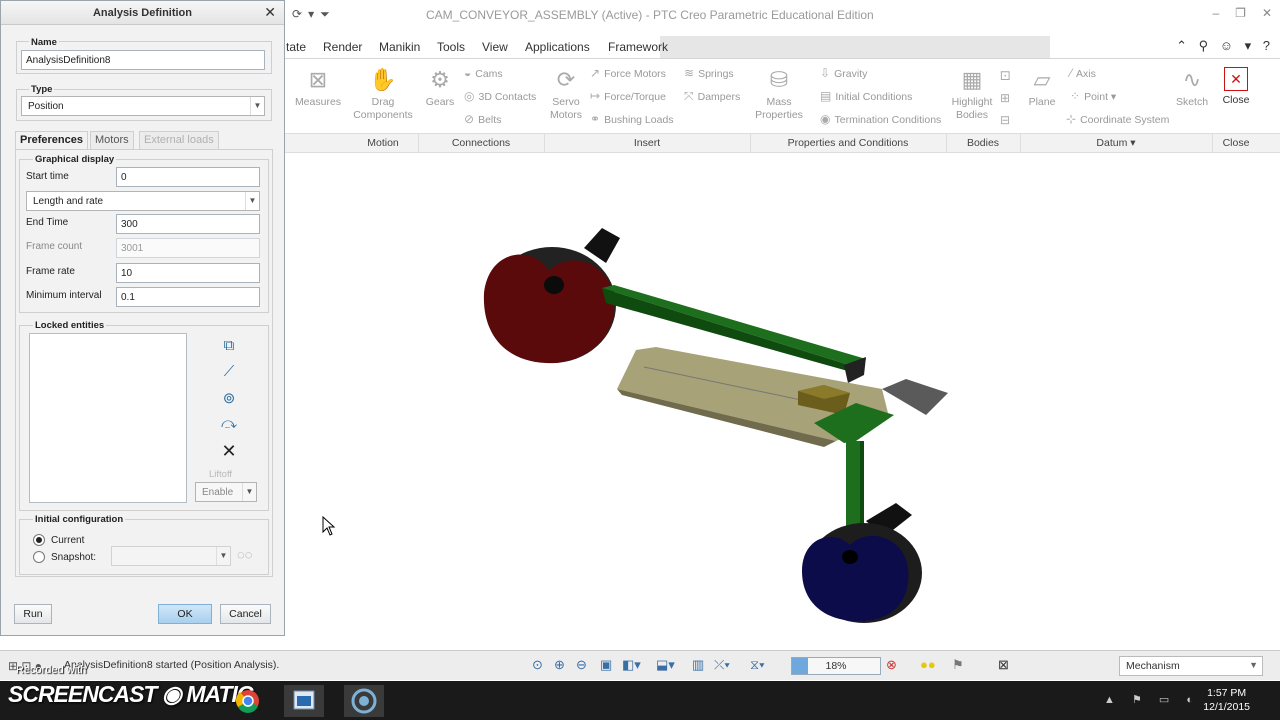 The image size is (1280, 720). What do you see at coordinates (495, 47) in the screenshot?
I see `tab-view: View` at bounding box center [495, 47].